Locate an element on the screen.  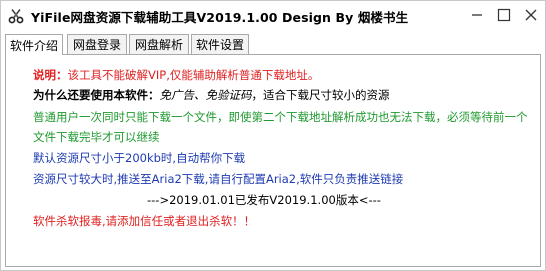
minimize-button is located at coordinates (477, 16).